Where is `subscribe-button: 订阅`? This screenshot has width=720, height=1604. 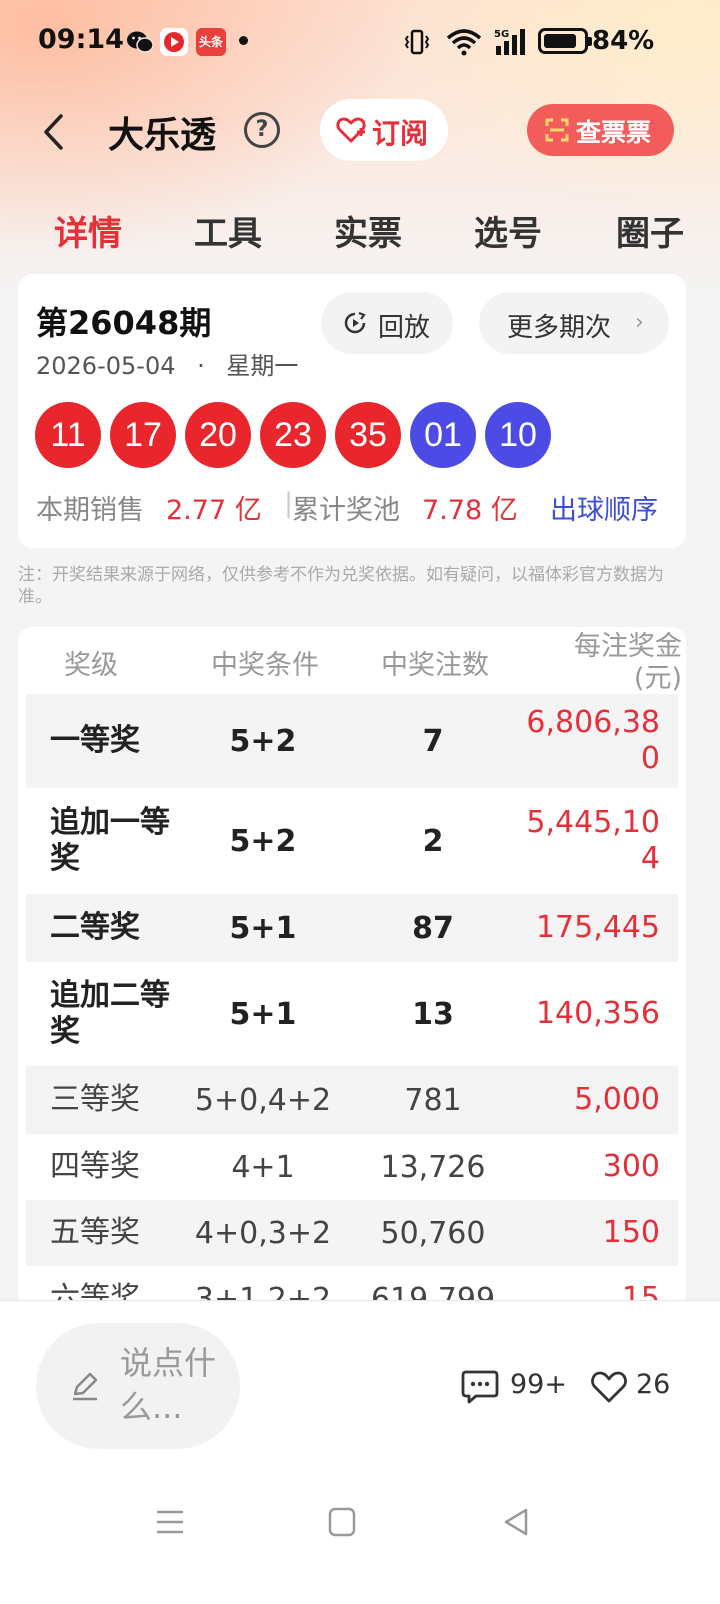
subscribe-button: 订阅 is located at coordinates (384, 130).